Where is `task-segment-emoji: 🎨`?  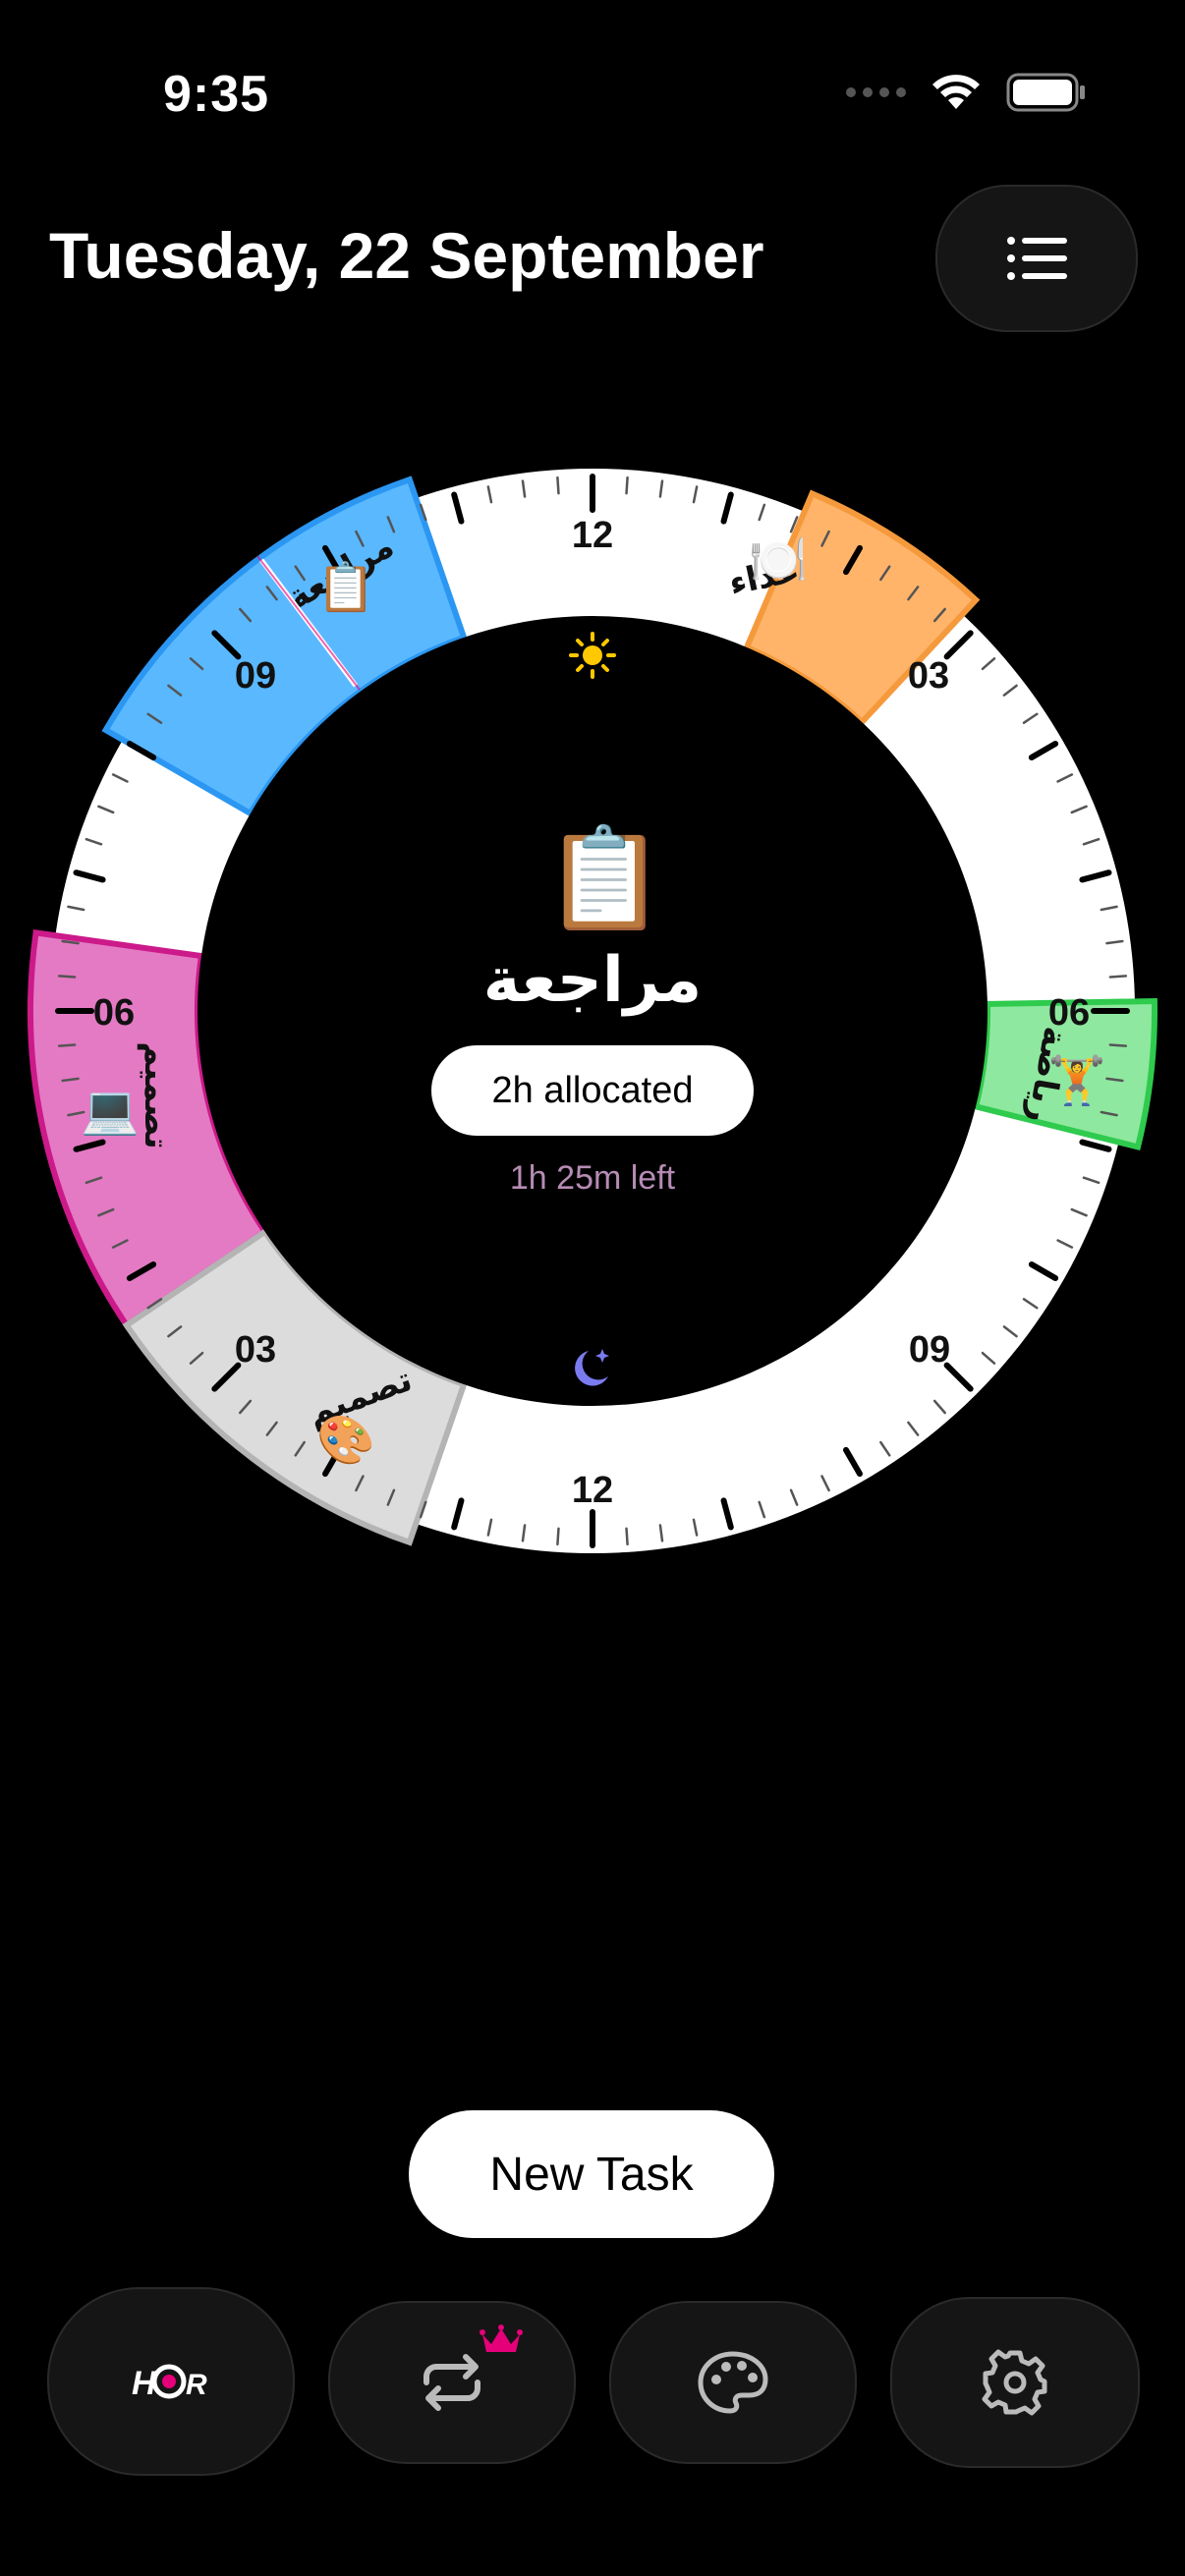
task-segment-emoji: 🎨 is located at coordinates (346, 1439).